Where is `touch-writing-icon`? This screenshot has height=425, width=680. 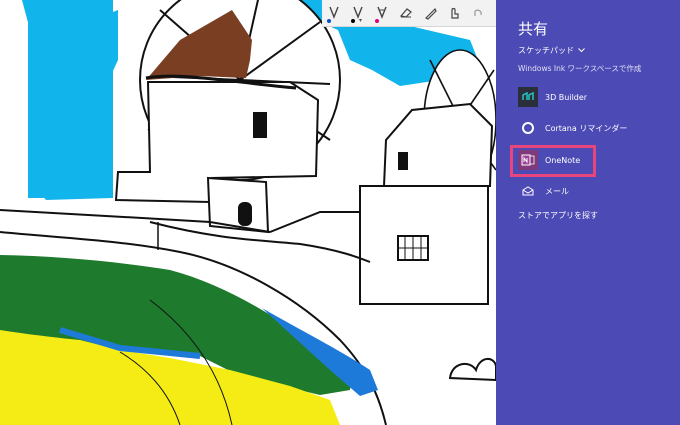
touch-writing-icon is located at coordinates (454, 13).